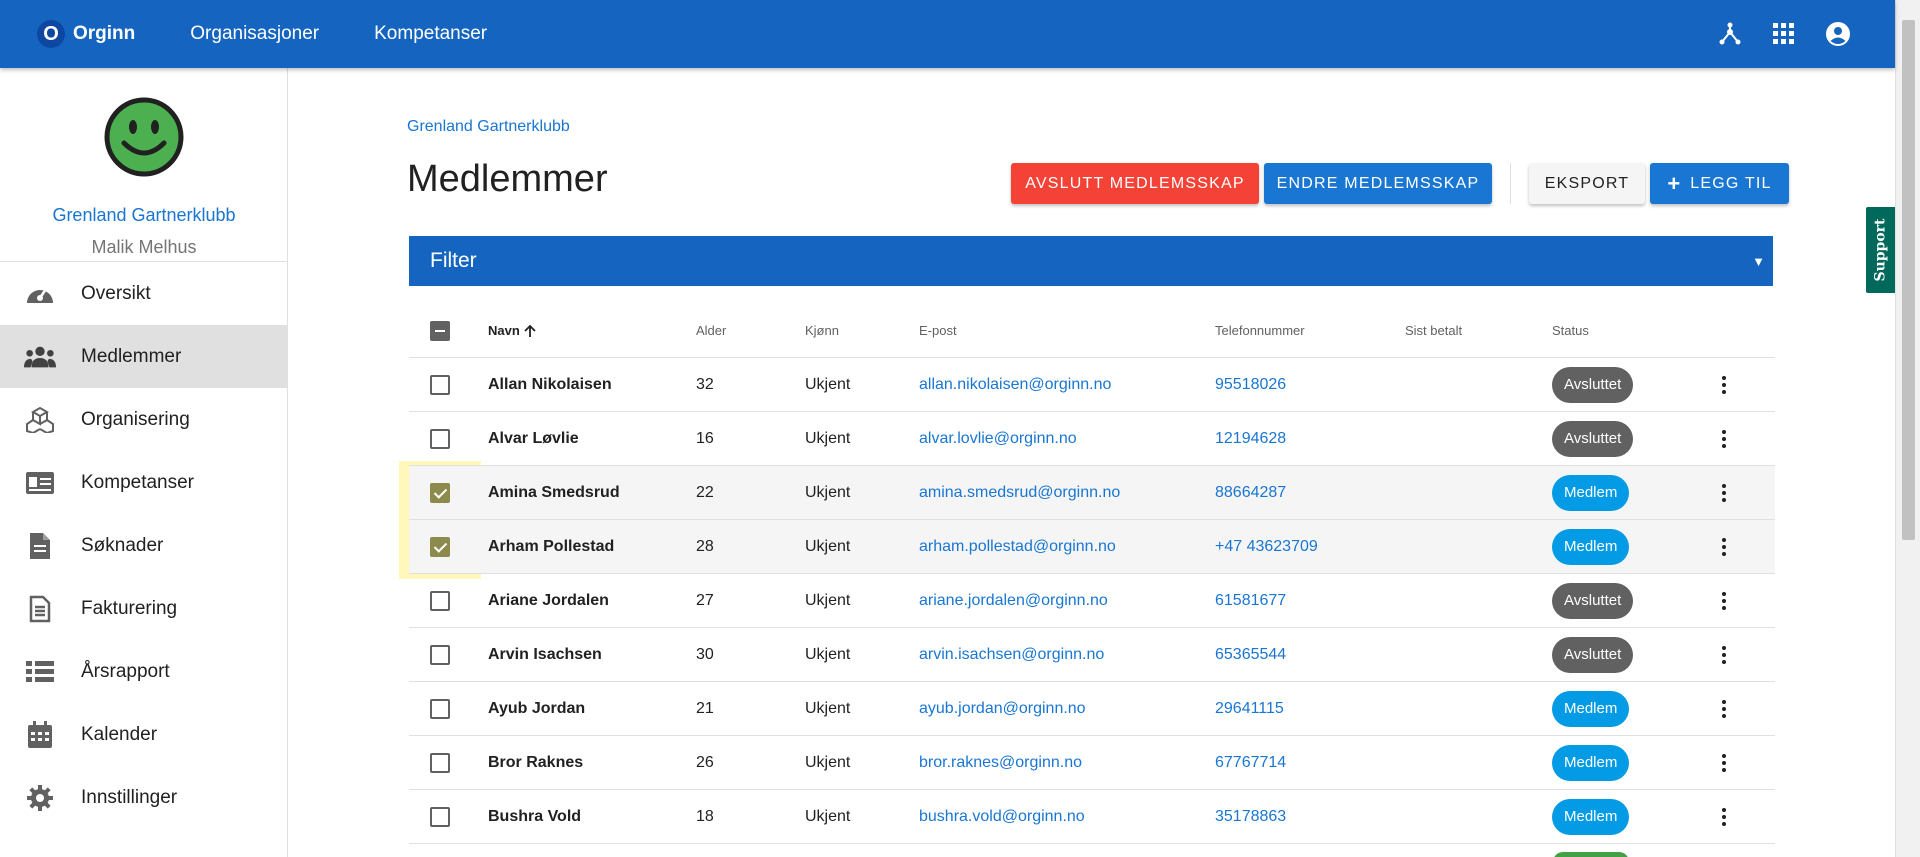  Describe the element at coordinates (143, 671) in the screenshot. I see `sidebar-item-arsrapport: Årsrapport` at that location.